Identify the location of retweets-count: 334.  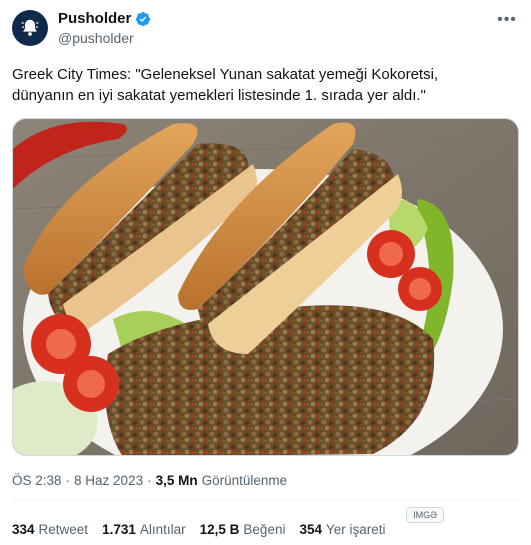
(23, 529).